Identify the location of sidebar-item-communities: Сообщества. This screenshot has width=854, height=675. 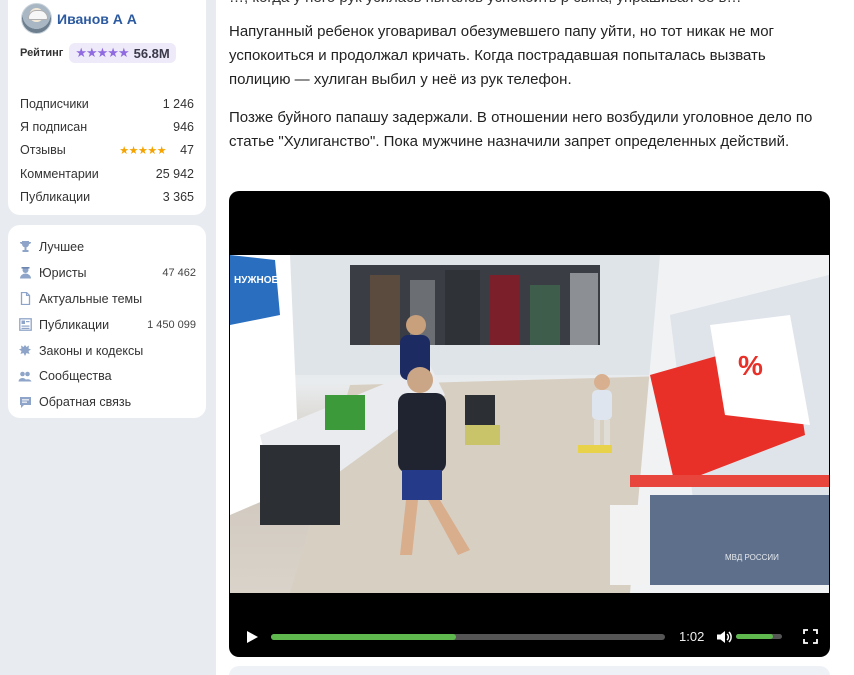
(107, 376).